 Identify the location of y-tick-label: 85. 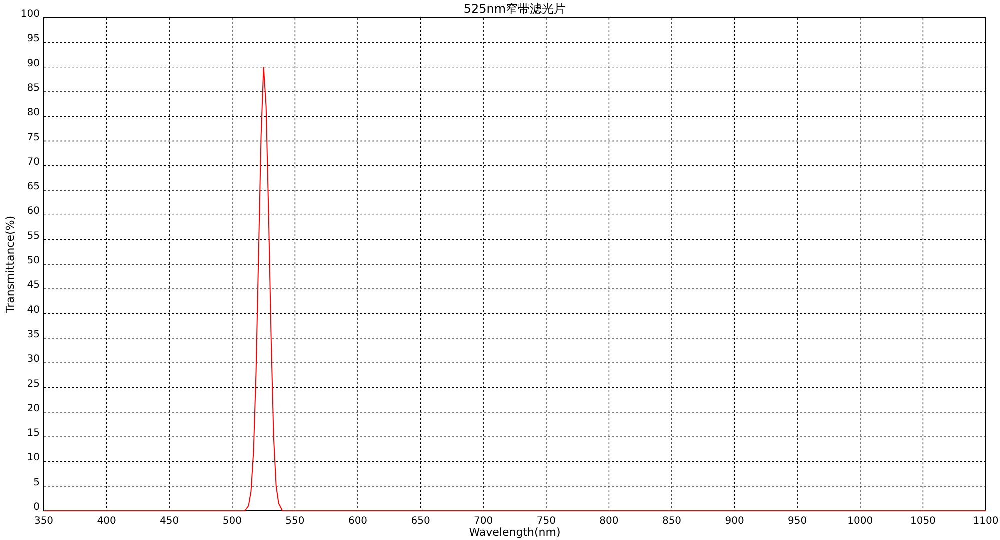
(33, 88).